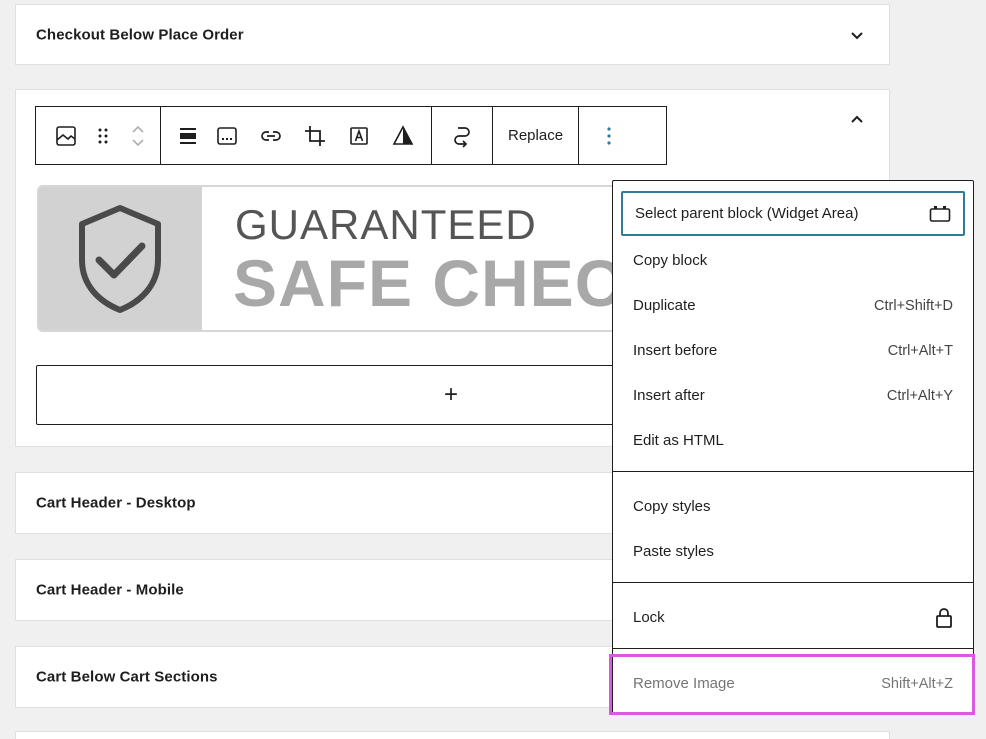 This screenshot has width=986, height=739. I want to click on menu-item-label: Select parent block (Widget Area), so click(747, 213).